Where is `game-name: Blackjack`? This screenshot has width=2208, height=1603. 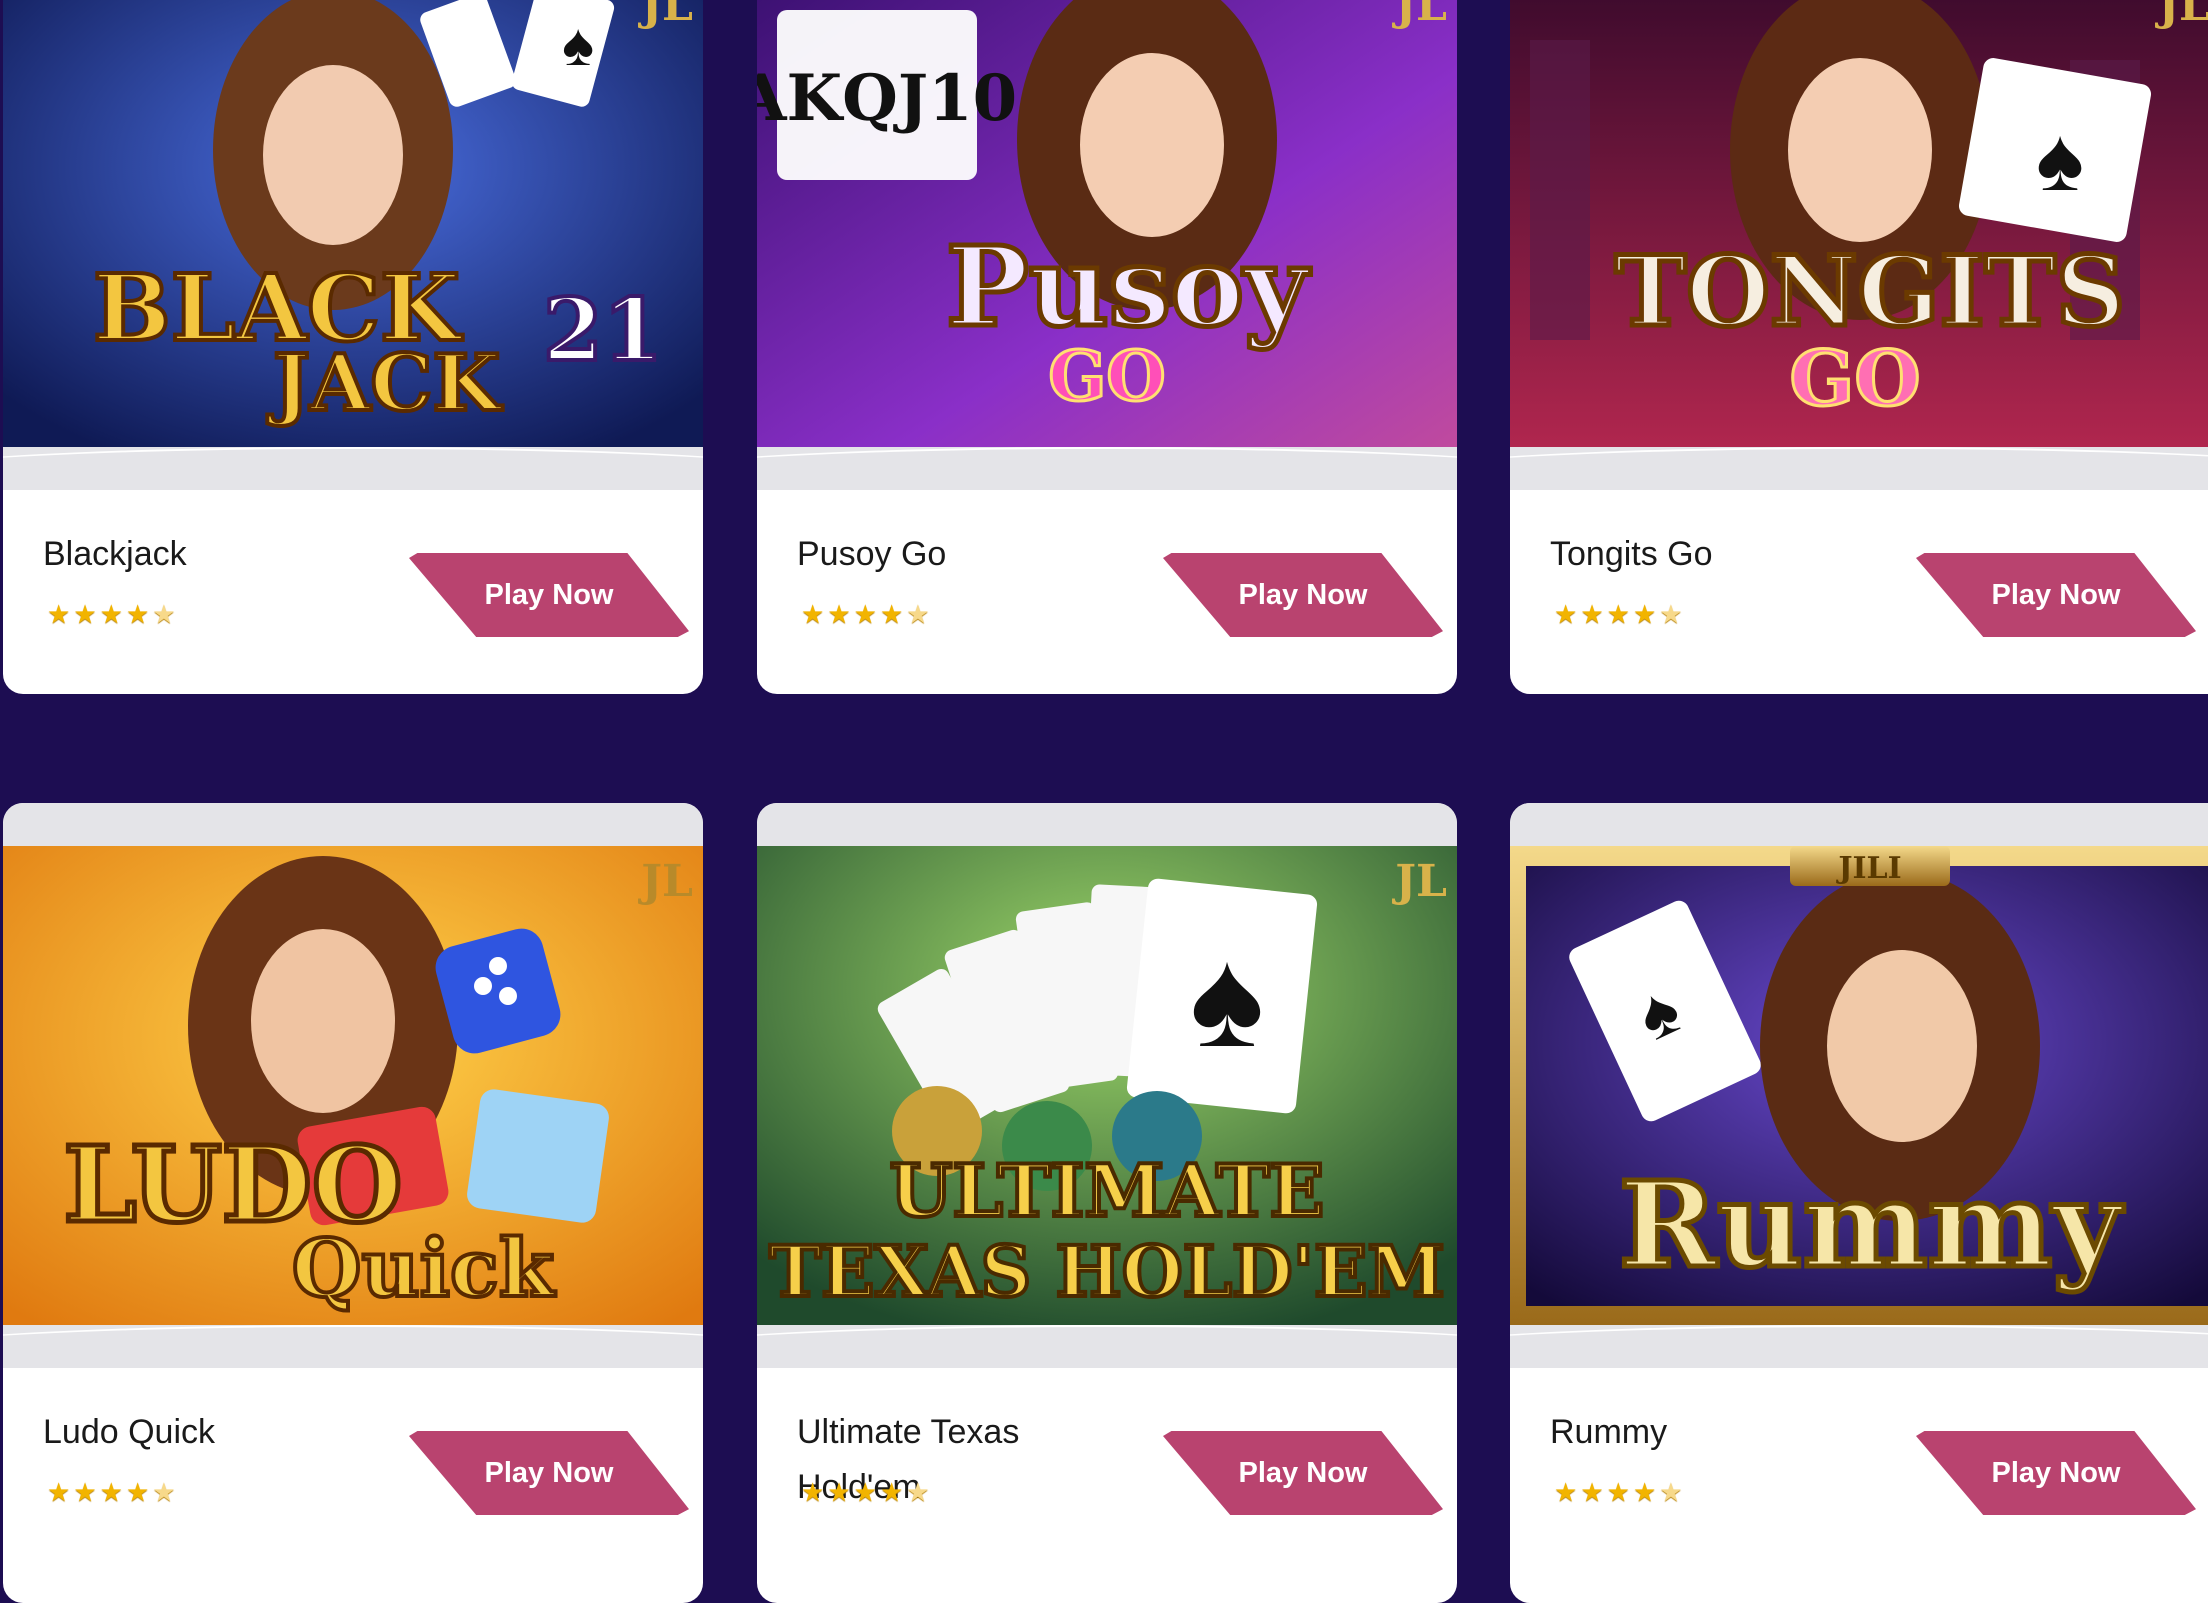
game-name: Blackjack is located at coordinates (115, 554).